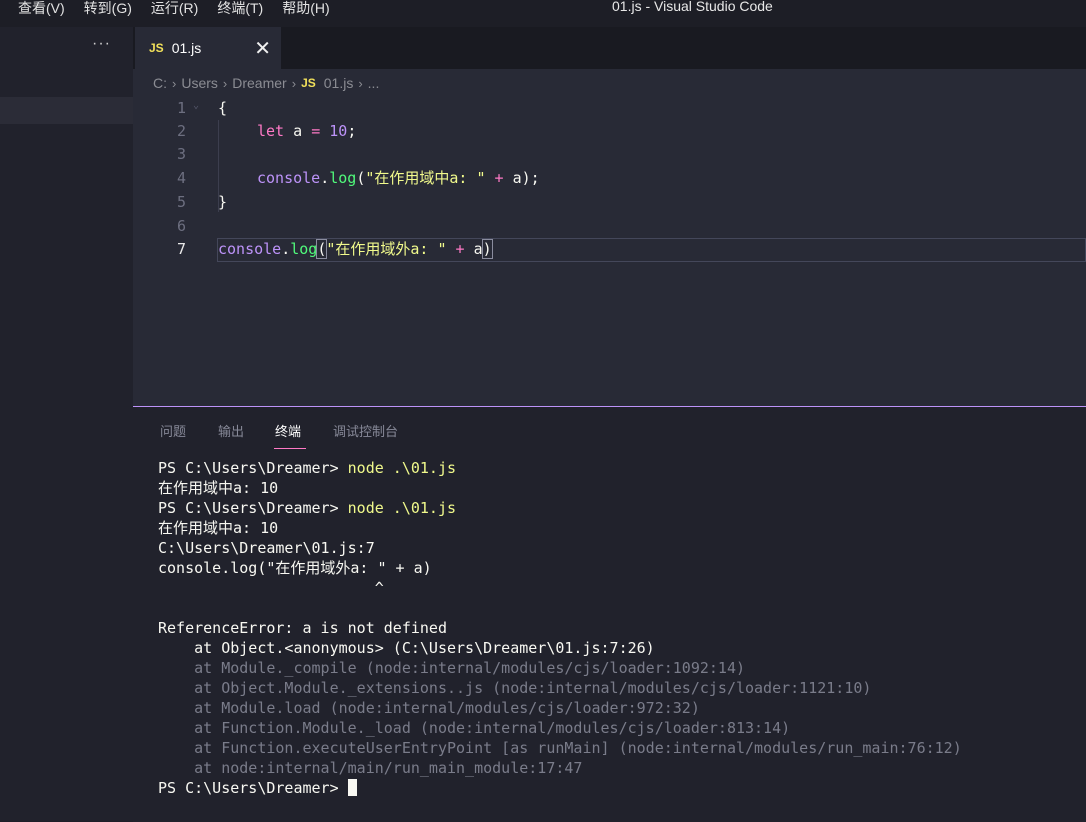  Describe the element at coordinates (271, 588) in the screenshot. I see `terminal-line: ^` at that location.